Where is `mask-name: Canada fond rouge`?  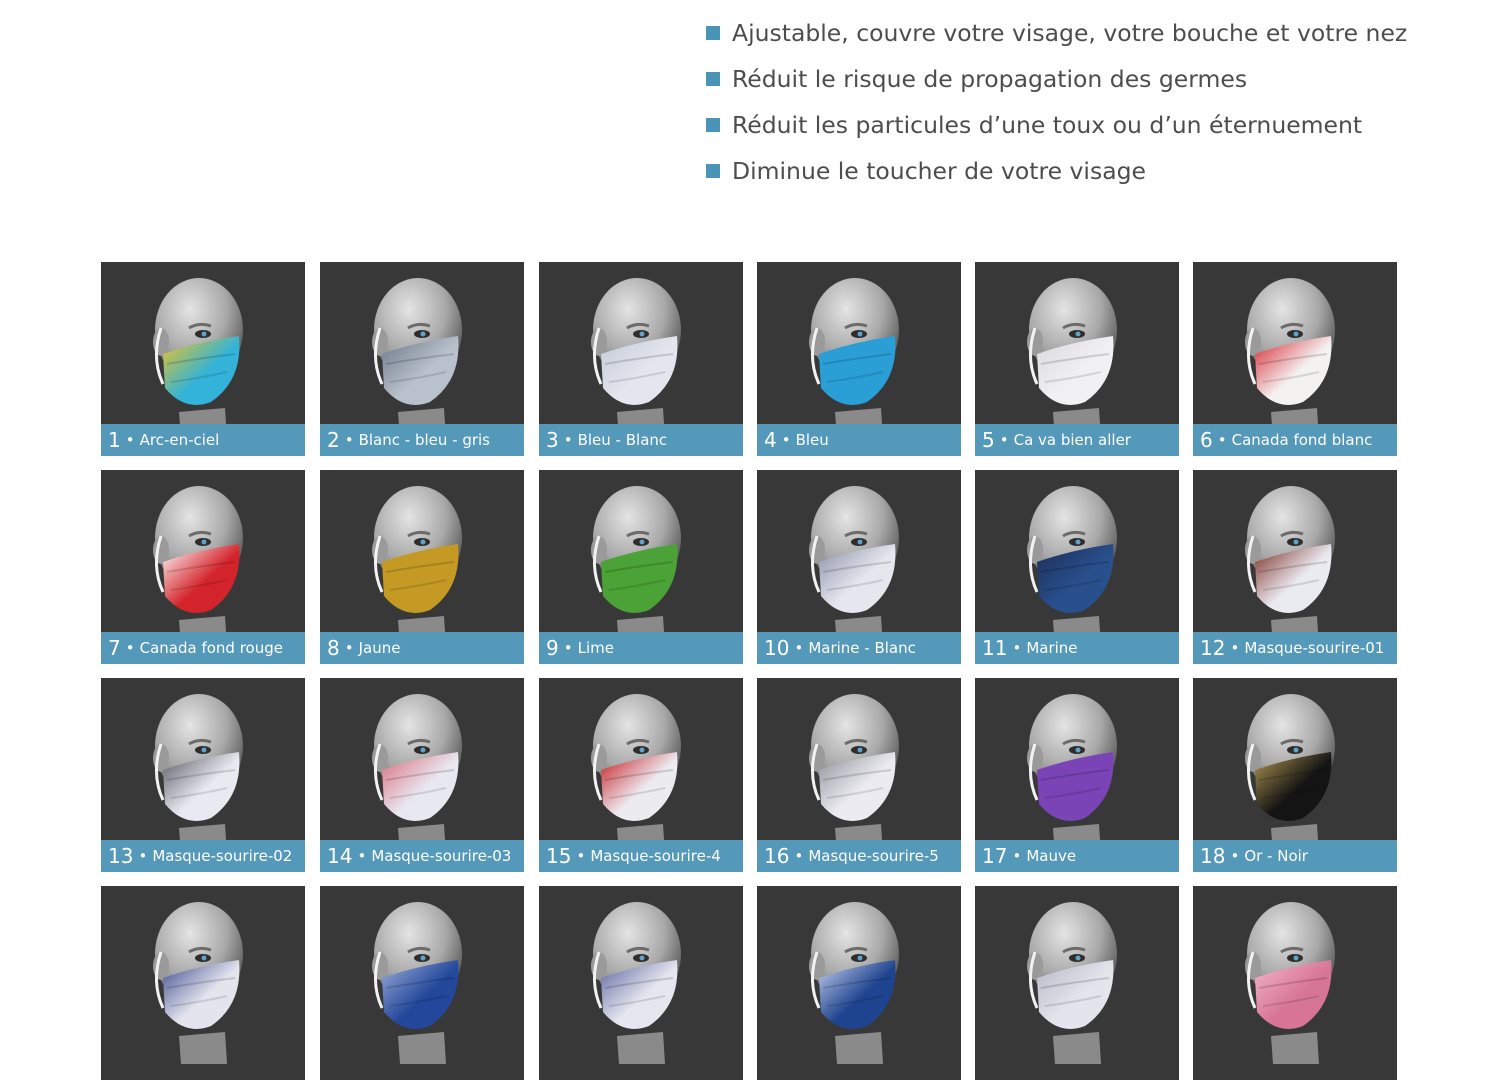
mask-name: Canada fond rouge is located at coordinates (211, 648).